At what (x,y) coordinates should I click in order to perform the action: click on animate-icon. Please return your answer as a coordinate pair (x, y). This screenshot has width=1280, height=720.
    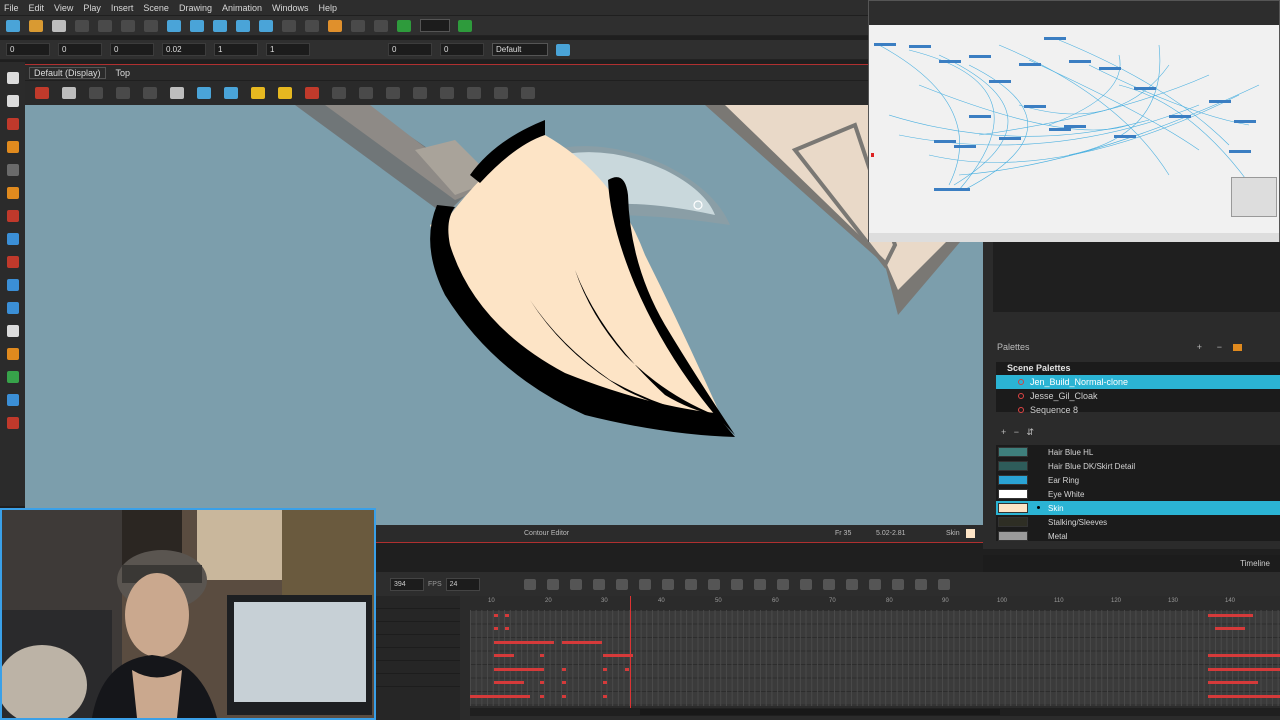
    Looking at the image, I should click on (42, 93).